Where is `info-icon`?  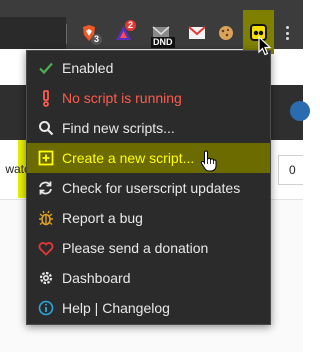 info-icon is located at coordinates (45, 308).